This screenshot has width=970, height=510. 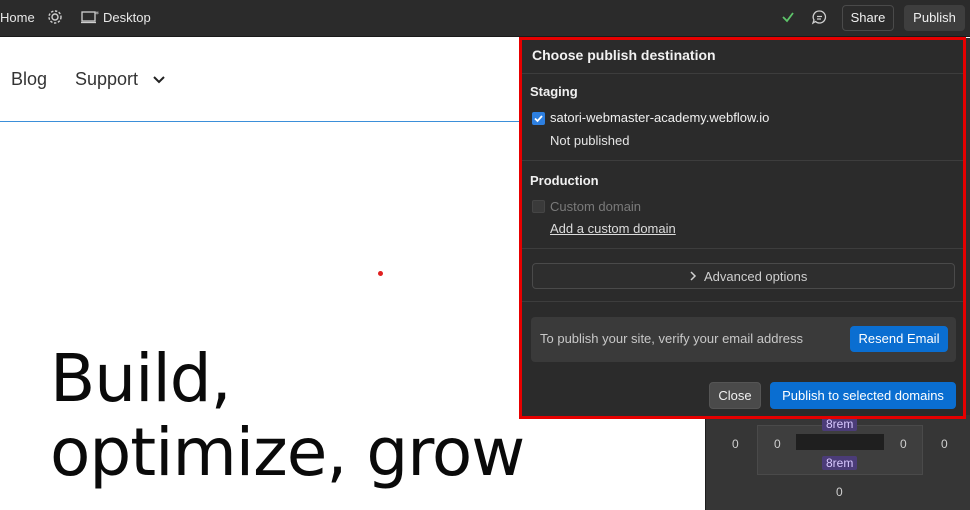 I want to click on gear-icon, so click(x=55, y=17).